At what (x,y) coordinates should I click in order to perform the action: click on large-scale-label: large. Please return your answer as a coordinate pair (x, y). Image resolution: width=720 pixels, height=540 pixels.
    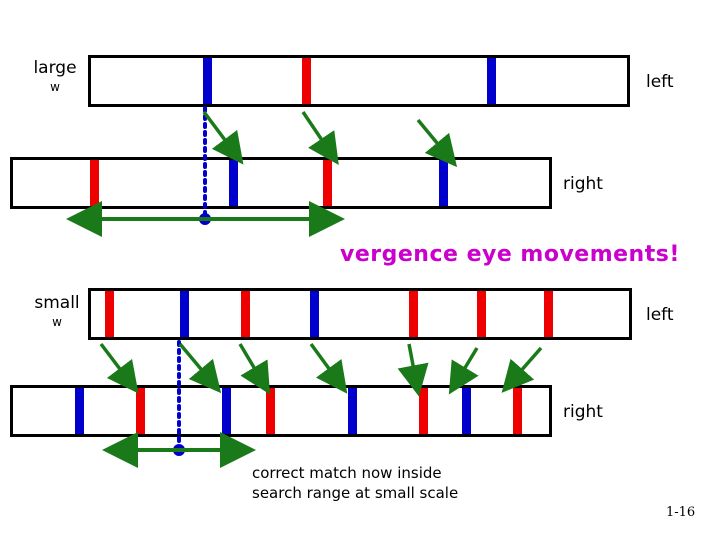
    Looking at the image, I should click on (55, 68).